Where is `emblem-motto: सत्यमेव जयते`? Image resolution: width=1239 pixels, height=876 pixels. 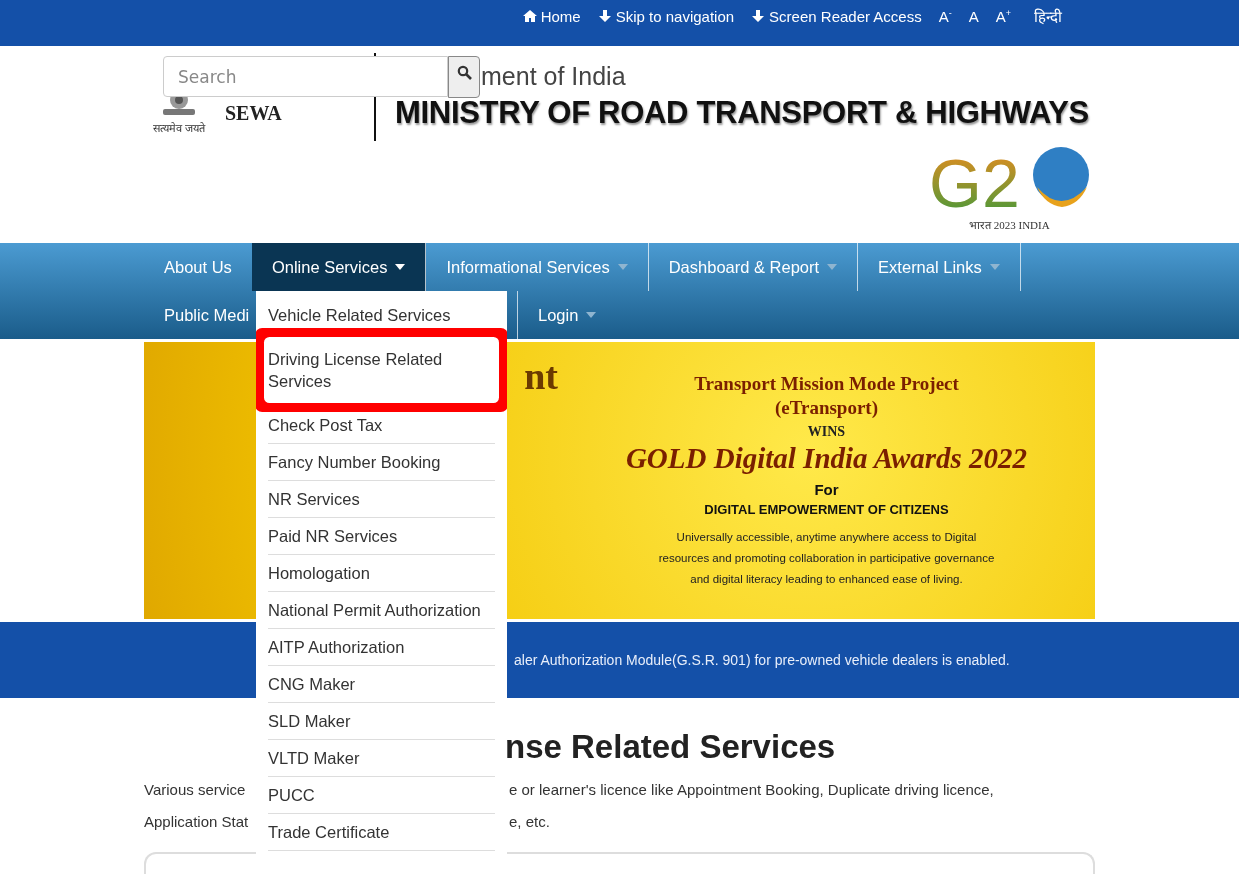
emblem-motto: सत्यमेव जयते is located at coordinates (179, 128).